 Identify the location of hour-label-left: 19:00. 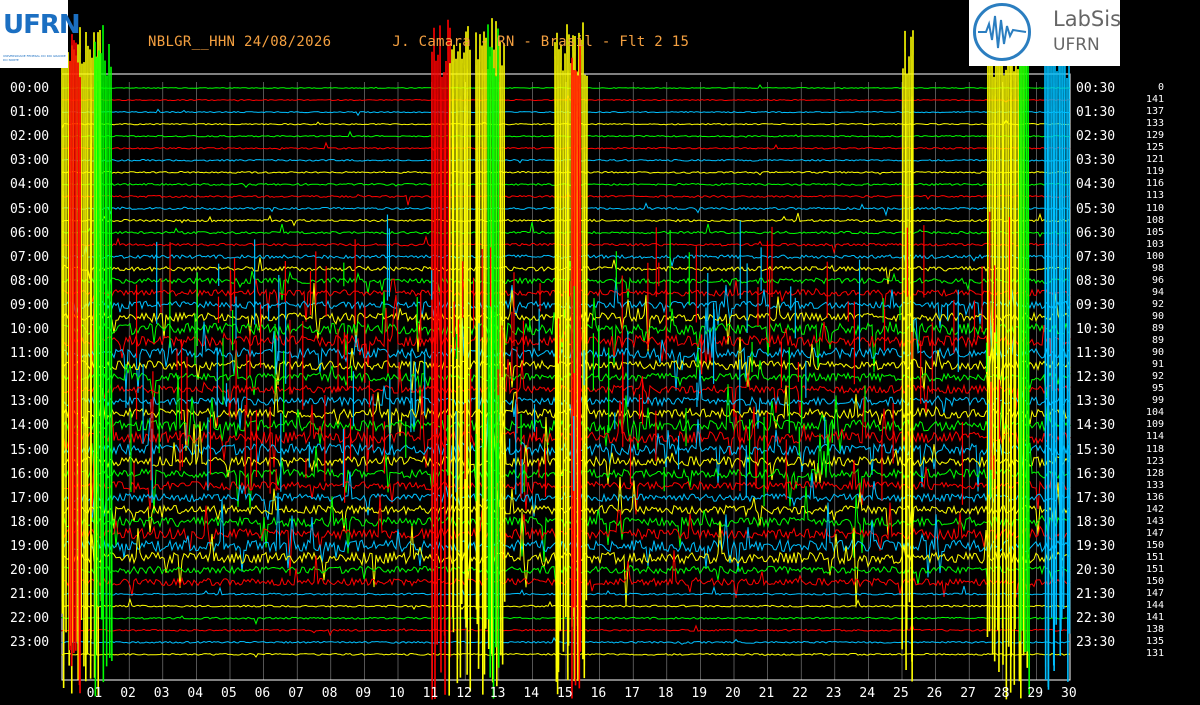
(30, 546).